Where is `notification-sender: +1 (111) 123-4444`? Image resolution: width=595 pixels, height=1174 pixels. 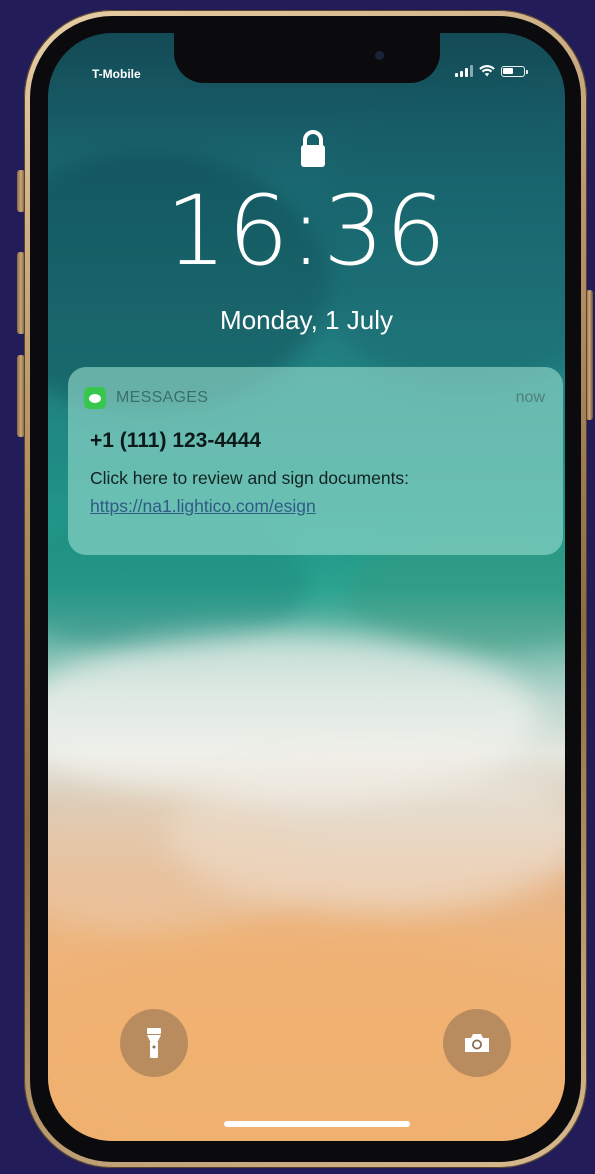
notification-sender: +1 (111) 123-4444 is located at coordinates (176, 440).